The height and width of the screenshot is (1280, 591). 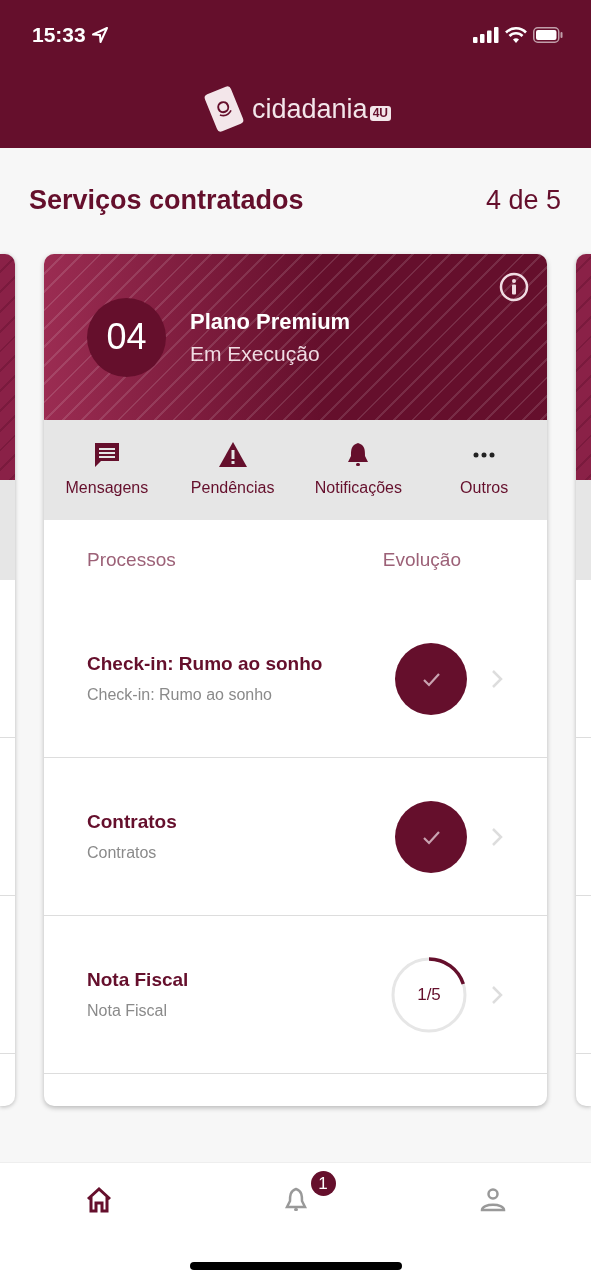 What do you see at coordinates (295, 995) in the screenshot?
I see `process-row: Nota Fiscal Nota Fiscal 1/5` at bounding box center [295, 995].